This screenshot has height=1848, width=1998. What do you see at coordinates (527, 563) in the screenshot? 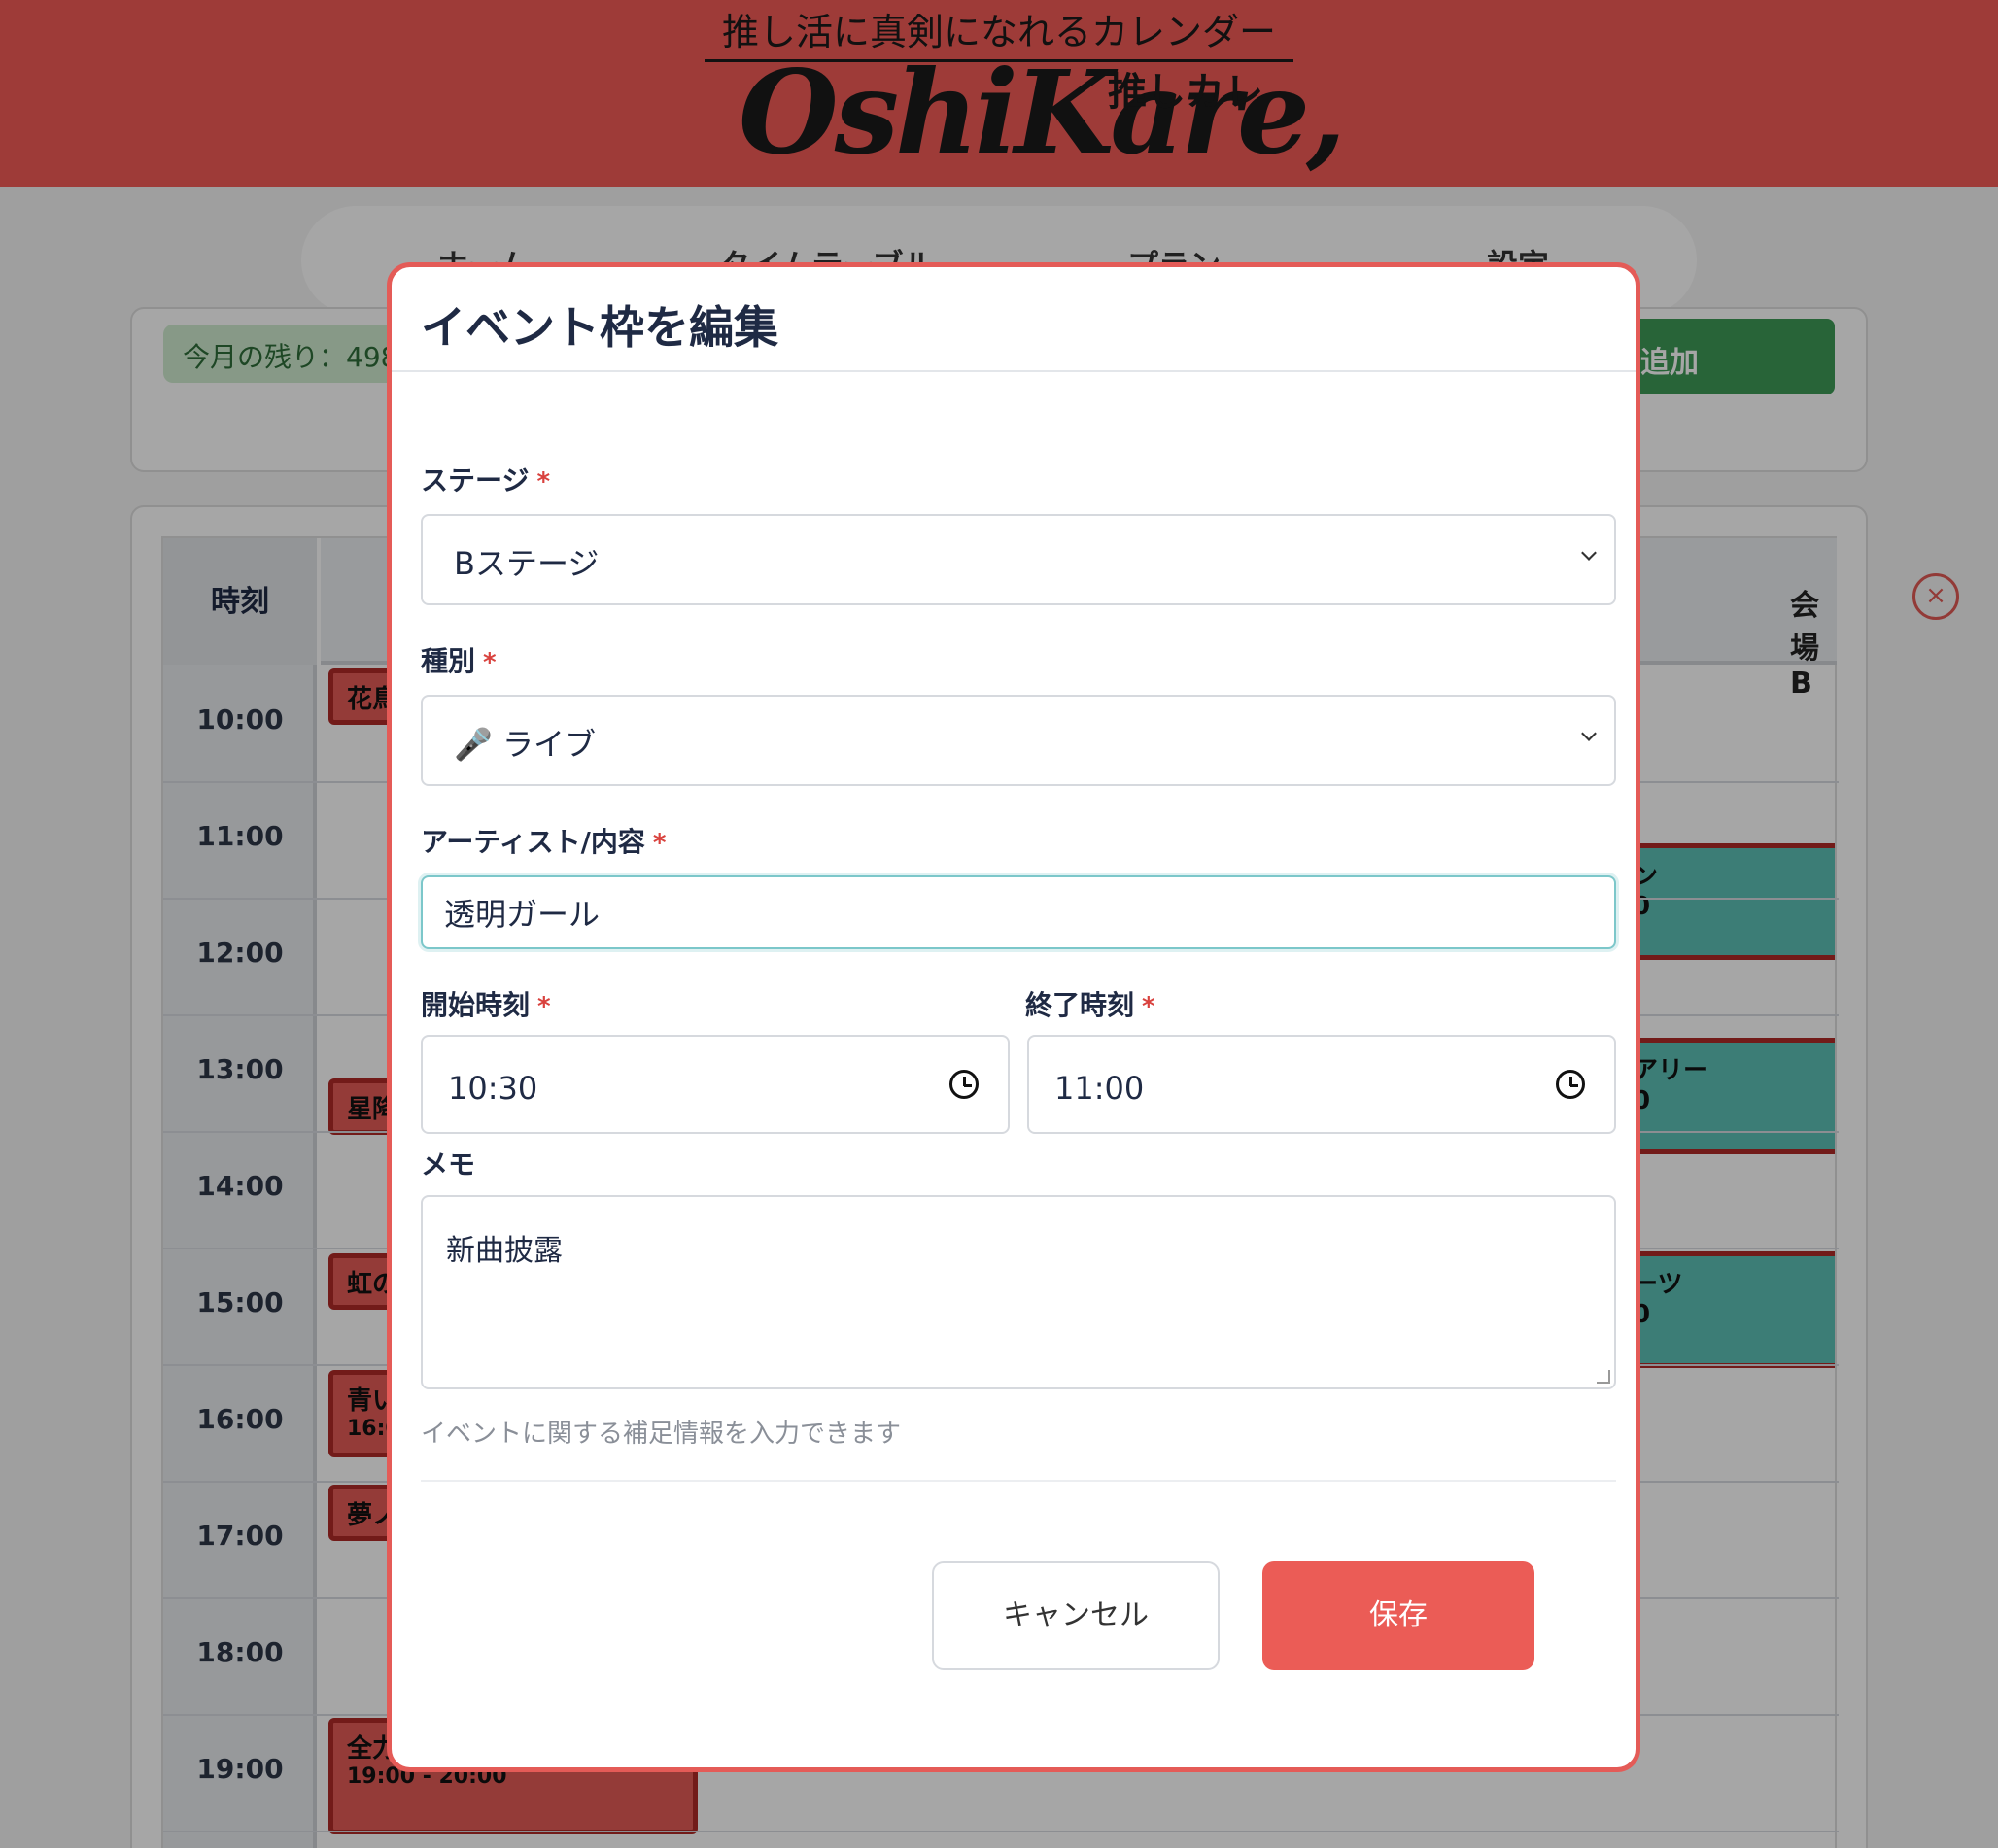
I see `stage-select-value: Bステージ` at bounding box center [527, 563].